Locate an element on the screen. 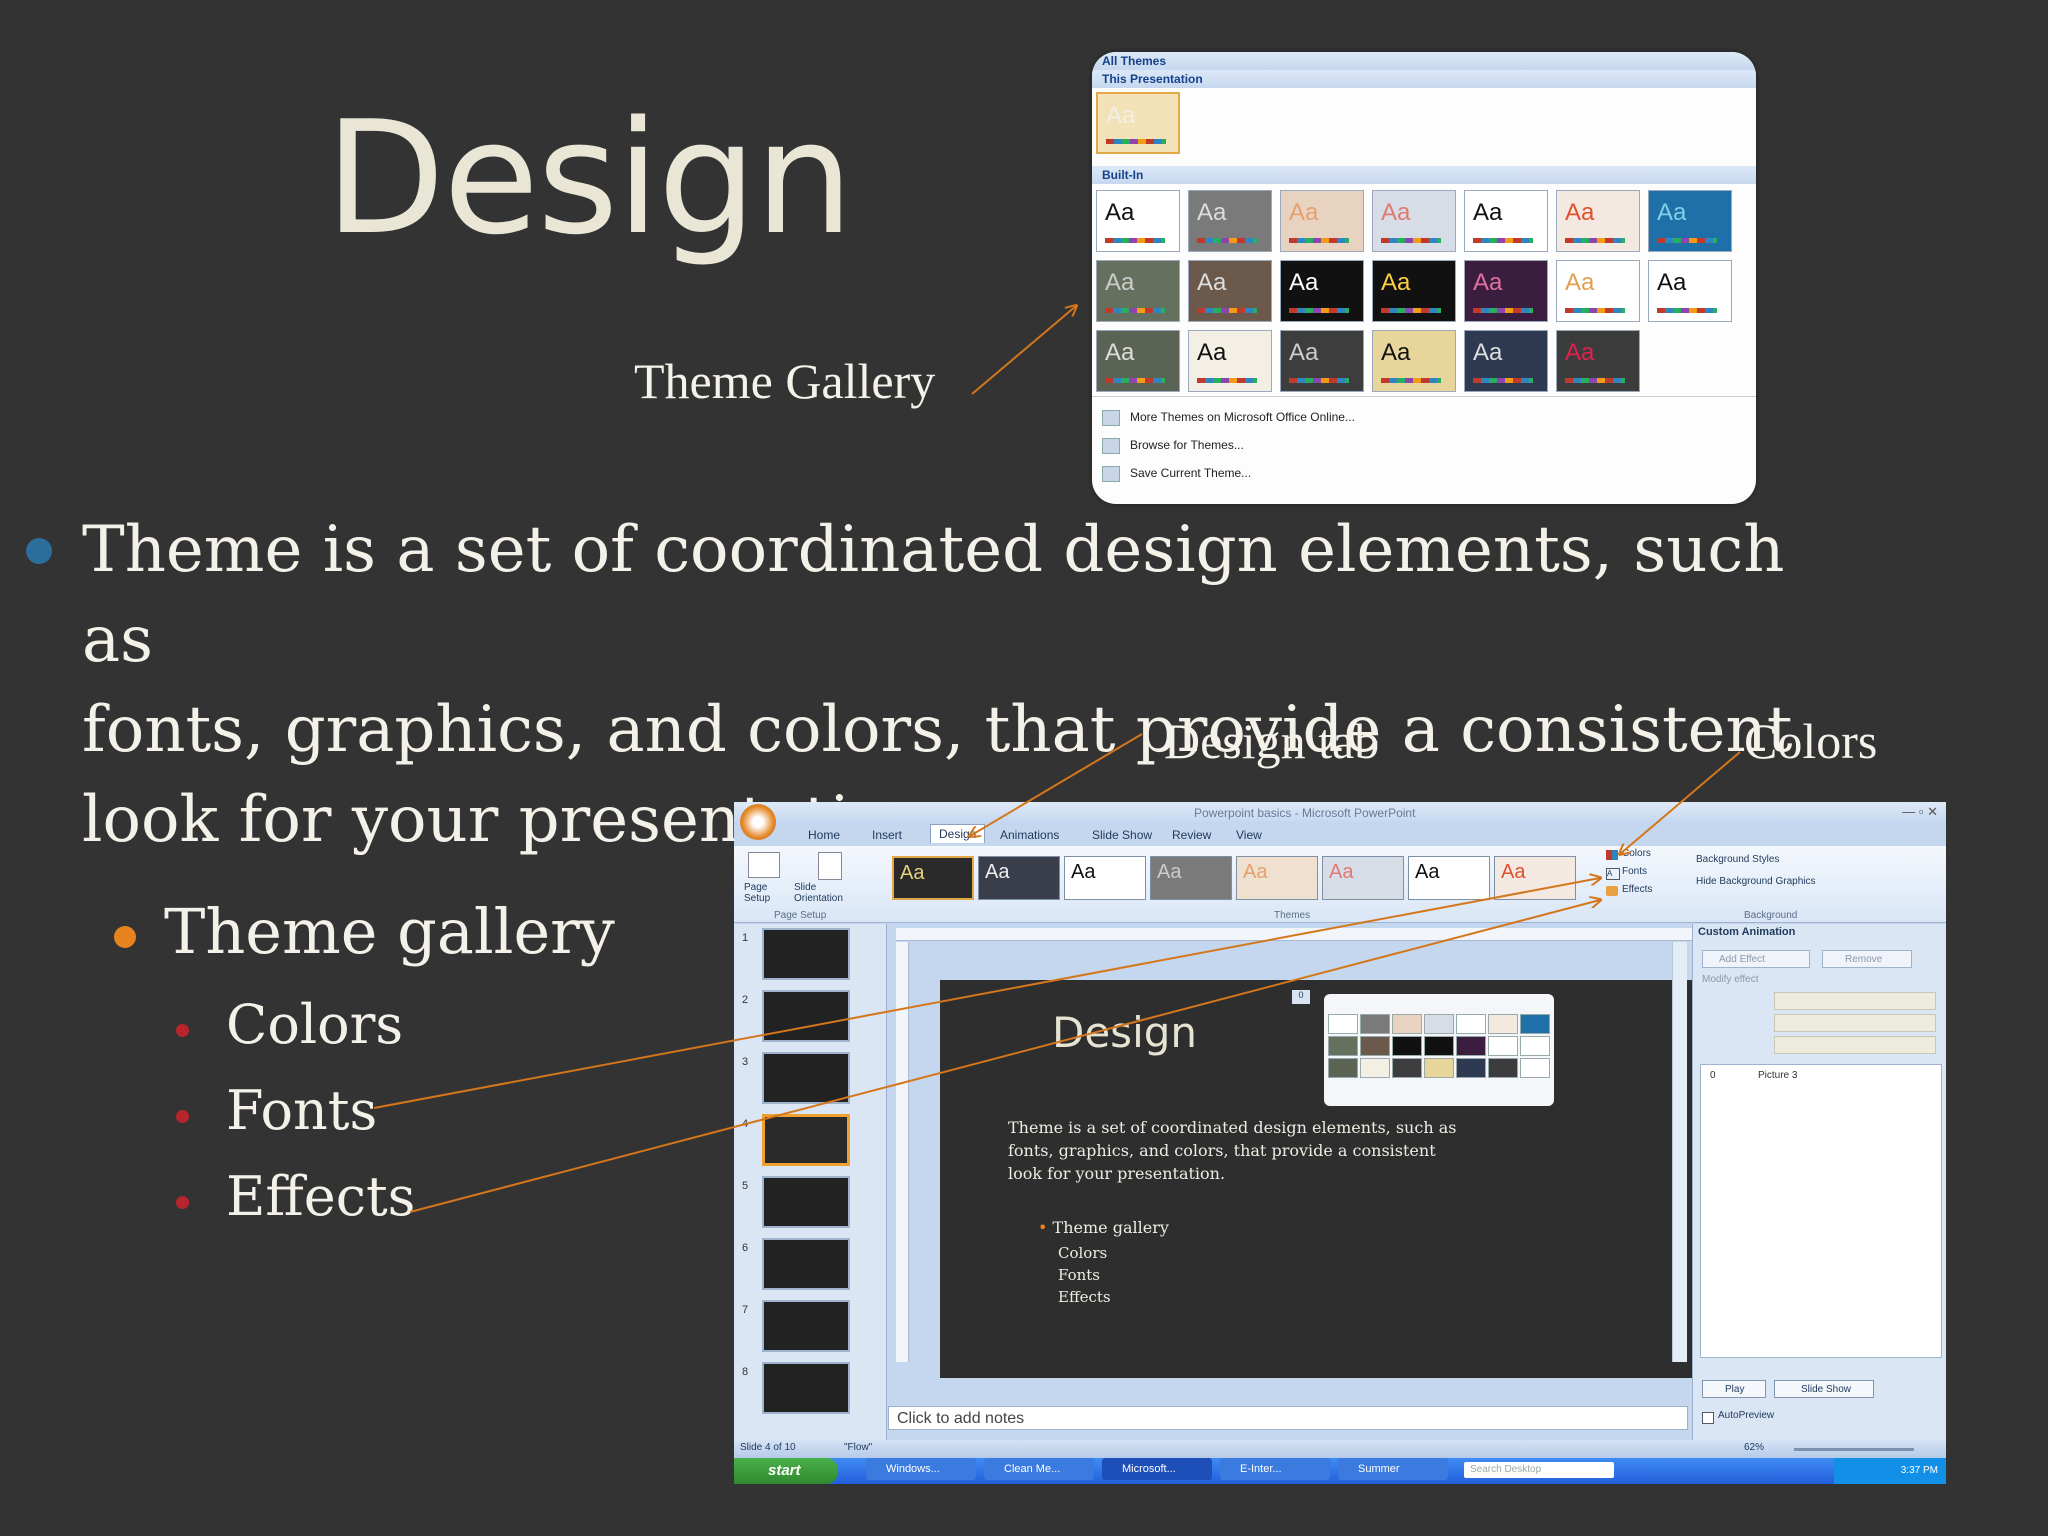  arrow-fonts is located at coordinates (986, 993).